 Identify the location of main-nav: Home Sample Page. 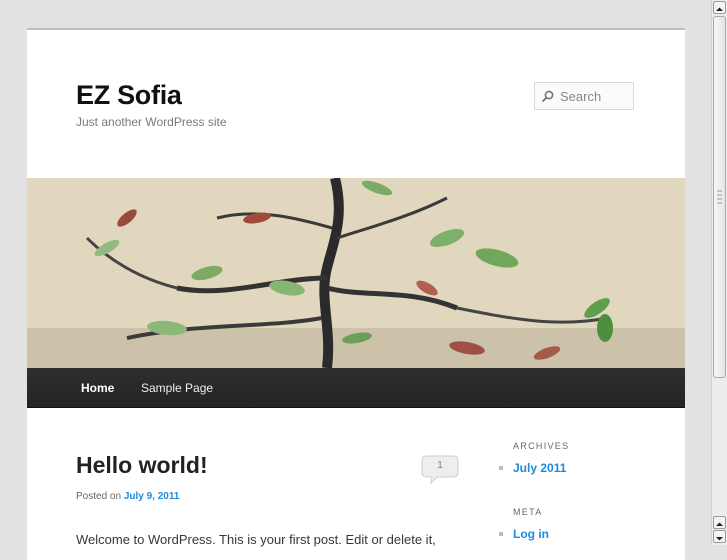
(356, 388).